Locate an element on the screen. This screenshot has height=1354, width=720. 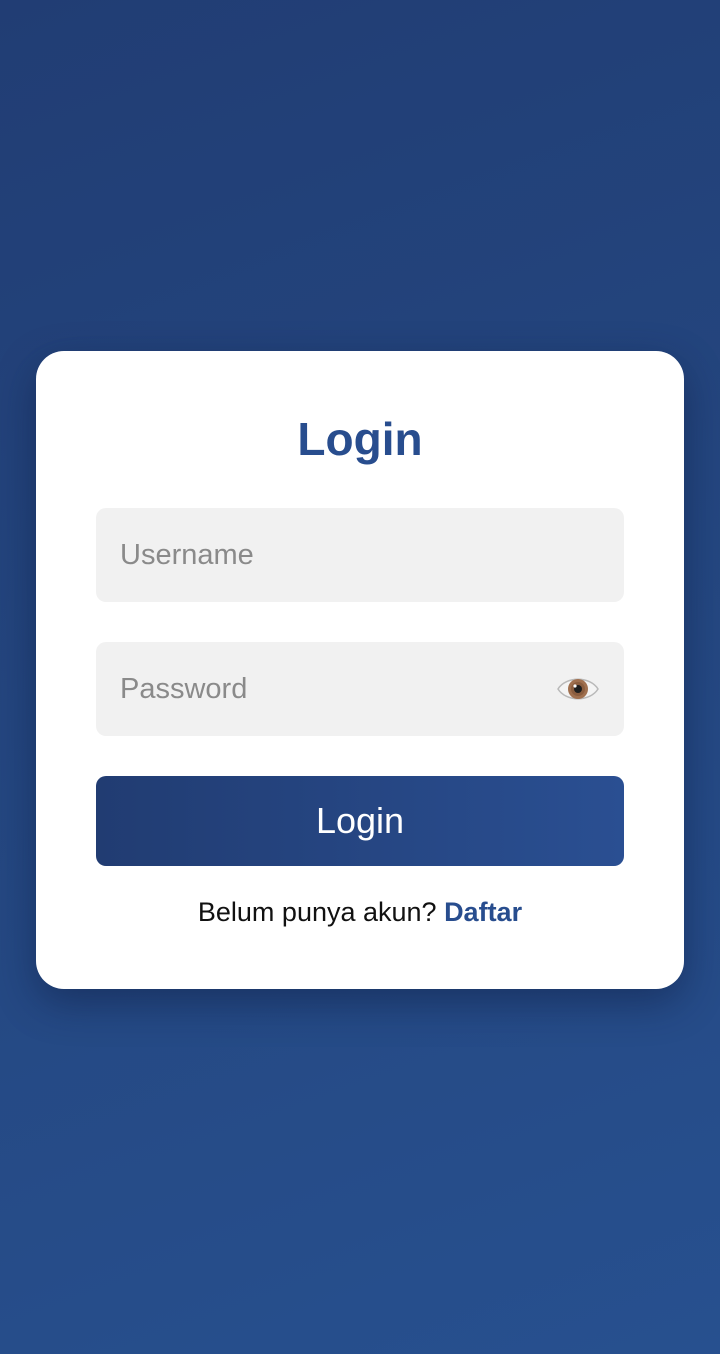
register-link: Daftar is located at coordinates (483, 912).